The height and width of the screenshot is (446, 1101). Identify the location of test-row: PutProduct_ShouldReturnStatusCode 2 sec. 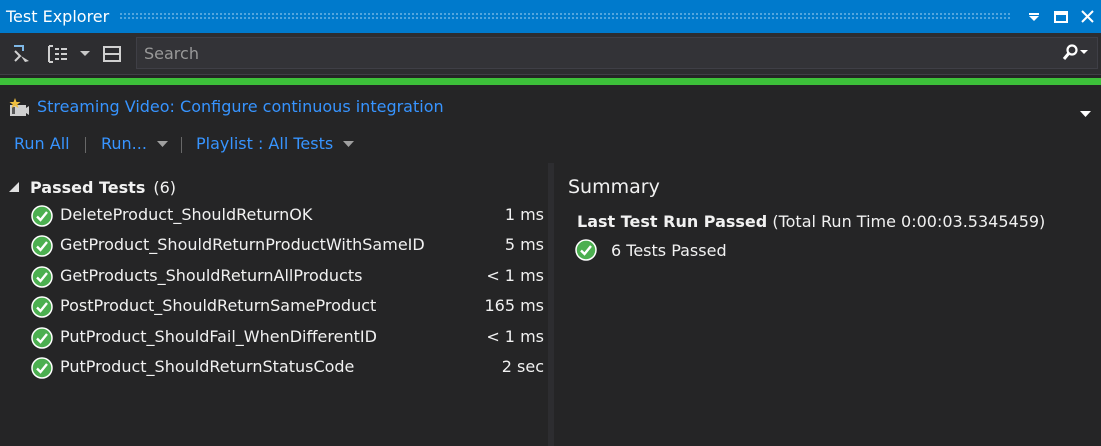
(275, 369).